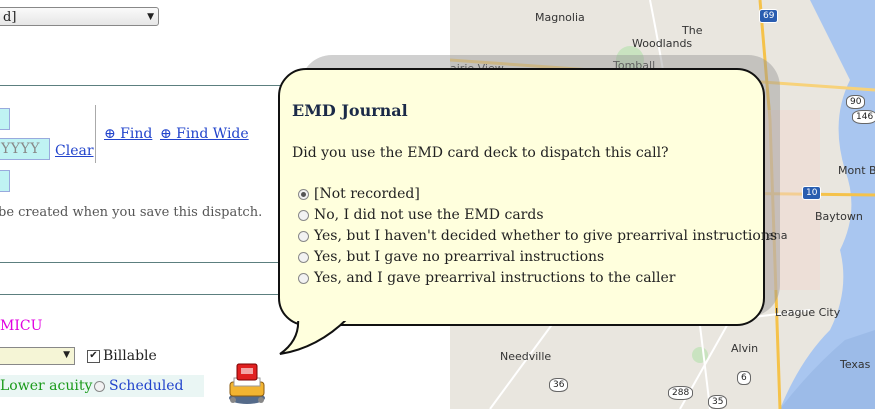 This screenshot has width=875, height=409. Describe the element at coordinates (367, 194) in the screenshot. I see `option-label: [Not recorded]` at that location.